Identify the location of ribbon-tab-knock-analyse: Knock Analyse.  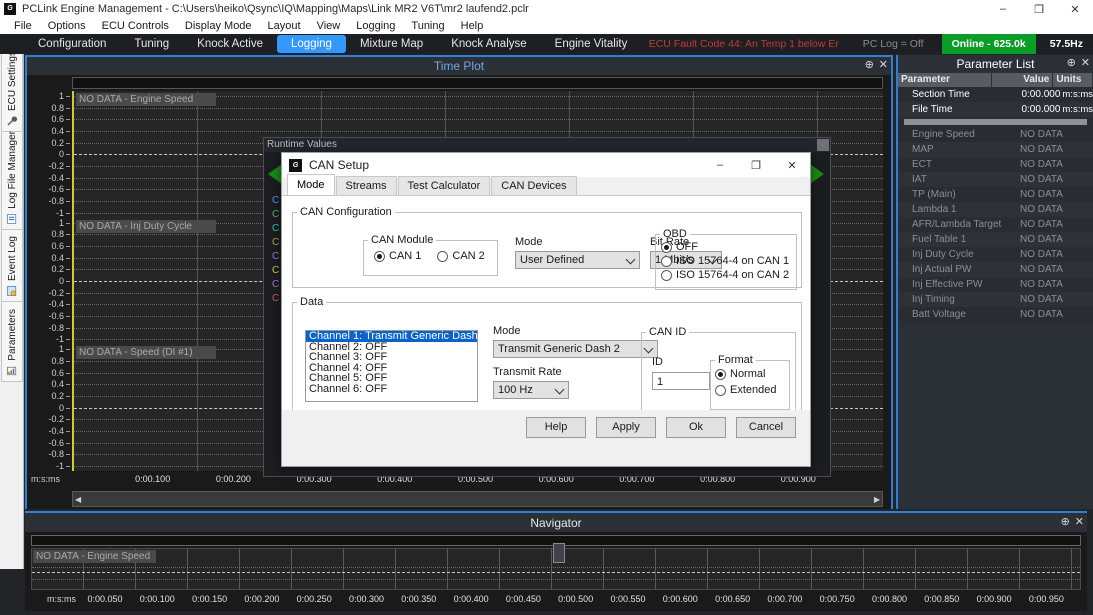
(488, 44).